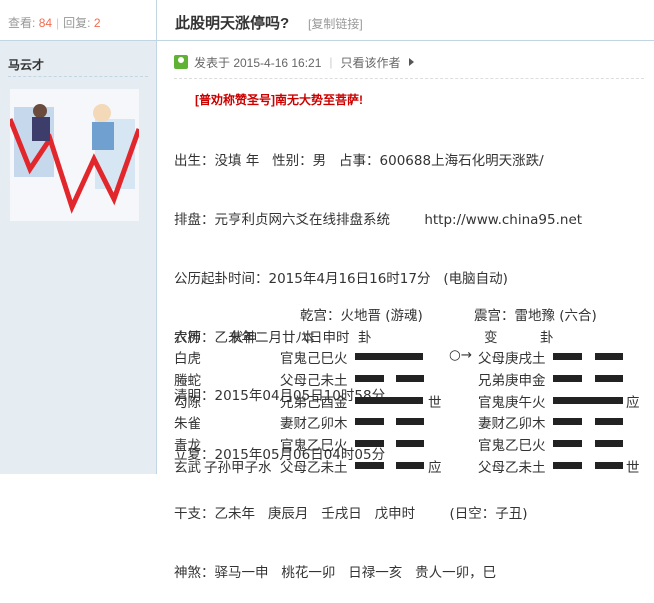  I want to click on avatar, so click(74, 155).